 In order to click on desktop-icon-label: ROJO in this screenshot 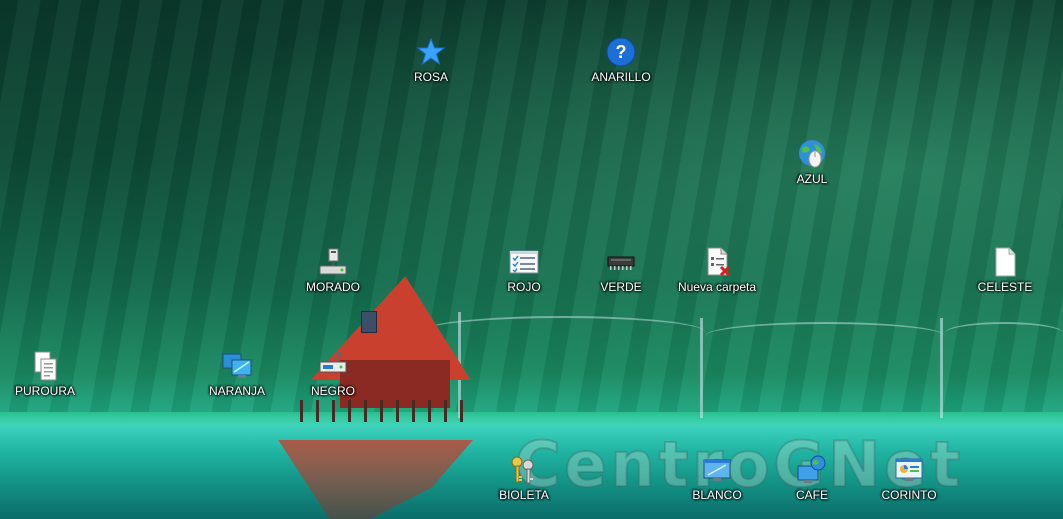, I will do `click(524, 287)`.